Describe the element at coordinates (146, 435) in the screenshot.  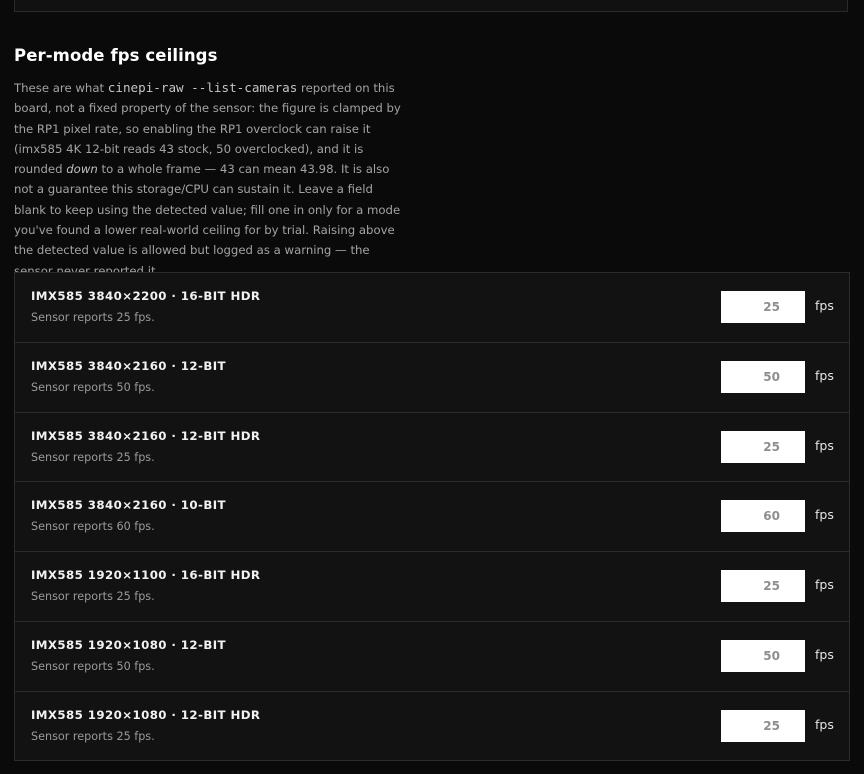
I see `mode-title: IMX585 3840×2160 · 12-BIT HDR` at that location.